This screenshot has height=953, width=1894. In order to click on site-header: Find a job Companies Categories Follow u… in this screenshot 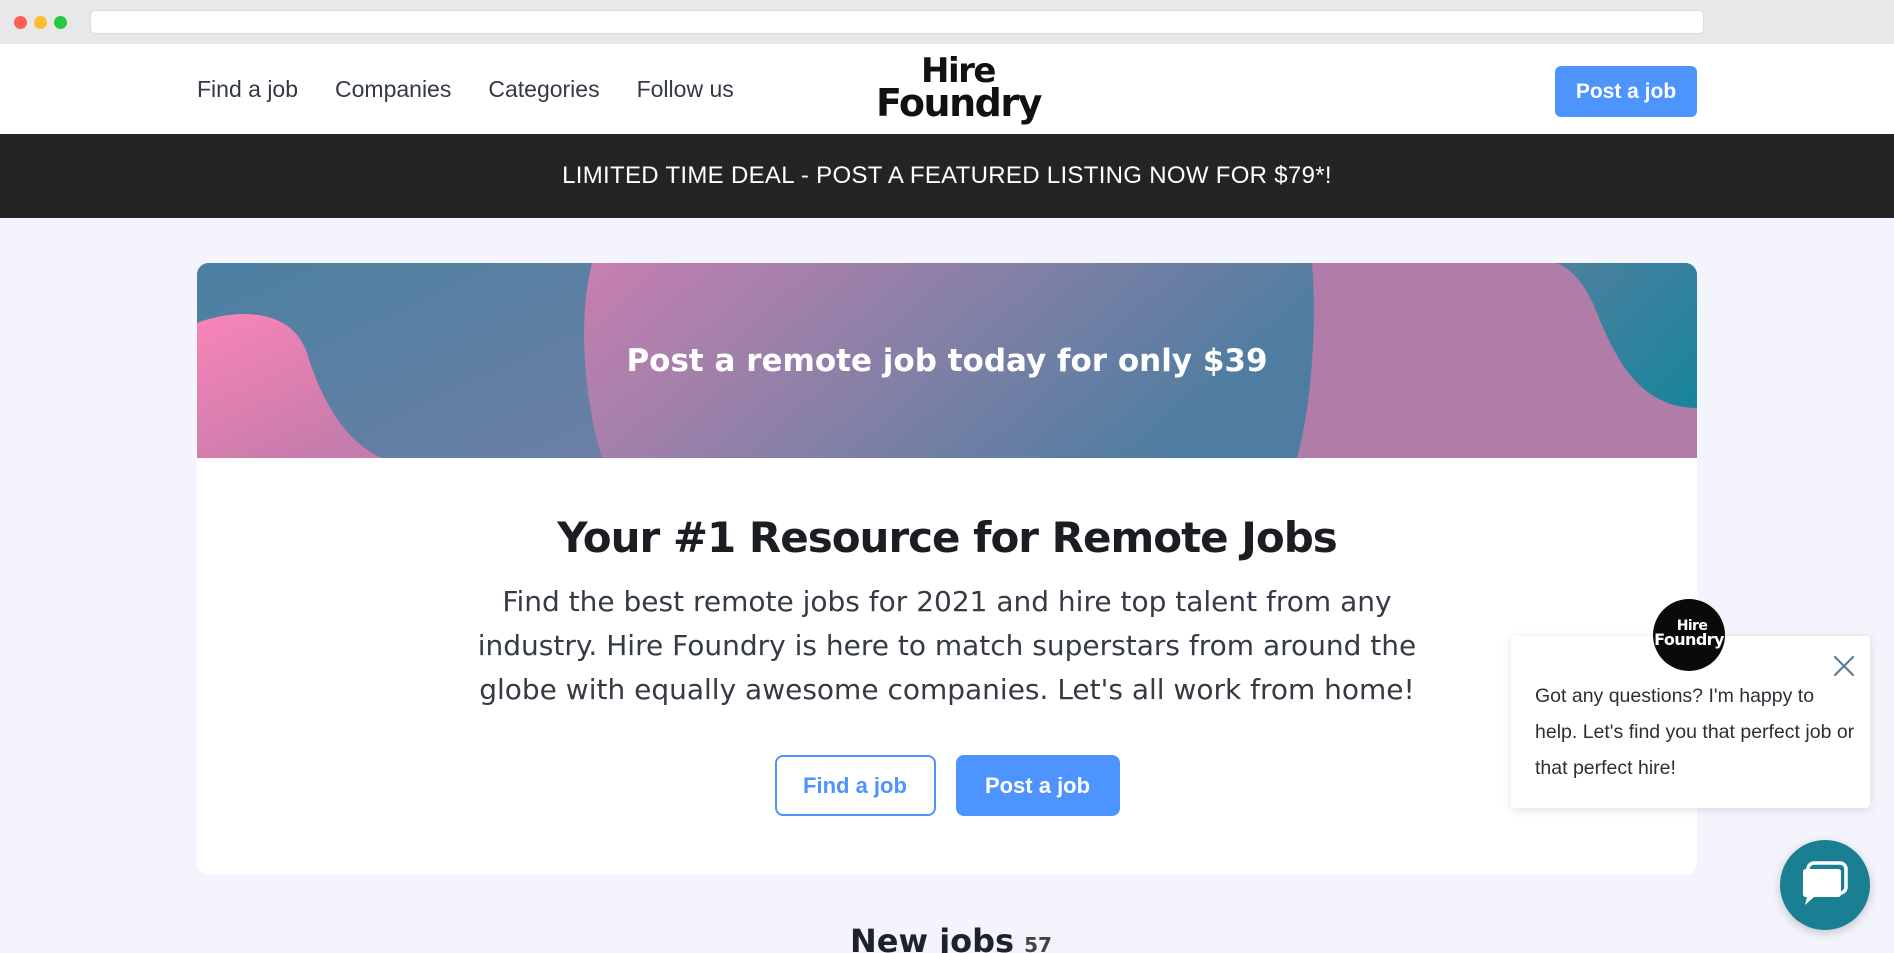, I will do `click(947, 89)`.